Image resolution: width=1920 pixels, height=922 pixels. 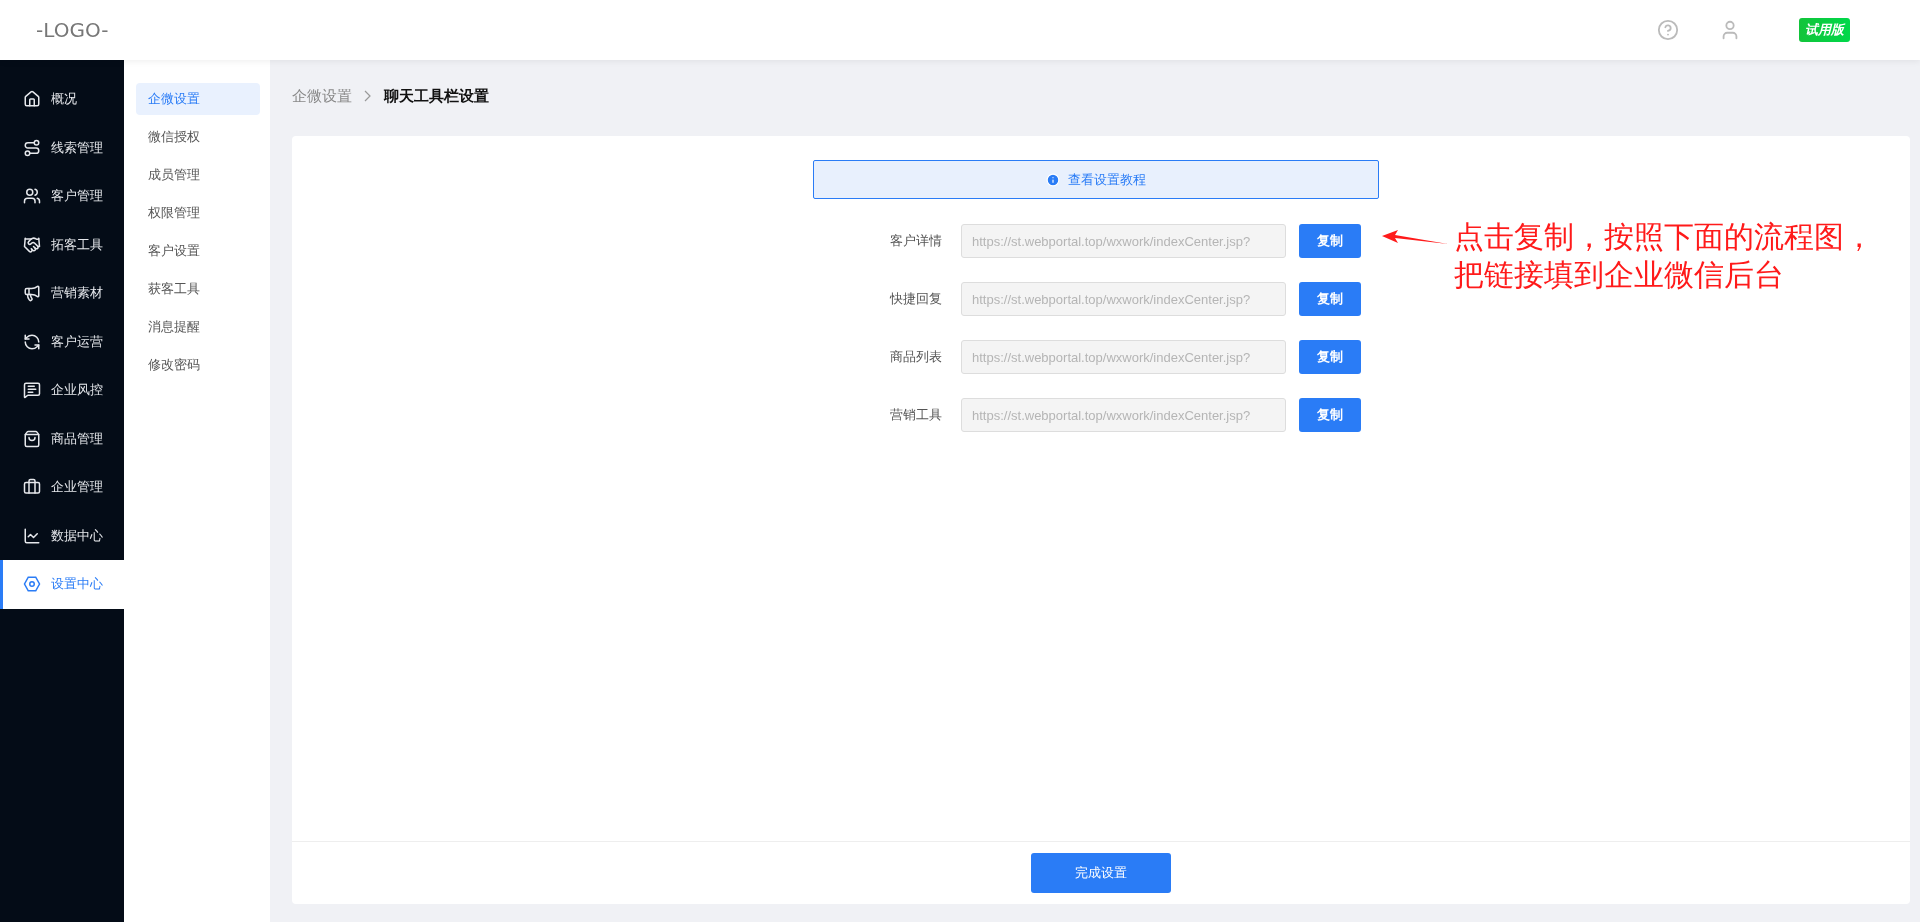 I want to click on submenu-item: 权限管理, so click(x=198, y=213).